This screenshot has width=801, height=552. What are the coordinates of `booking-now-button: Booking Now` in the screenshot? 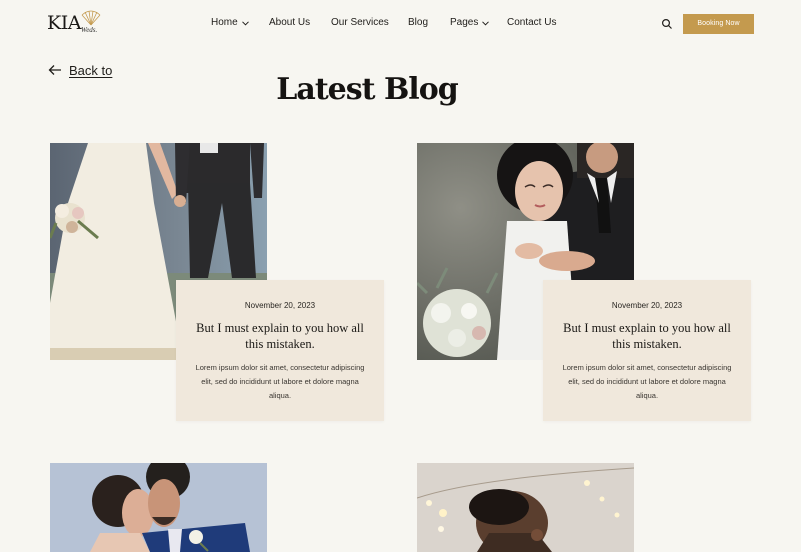 It's located at (718, 24).